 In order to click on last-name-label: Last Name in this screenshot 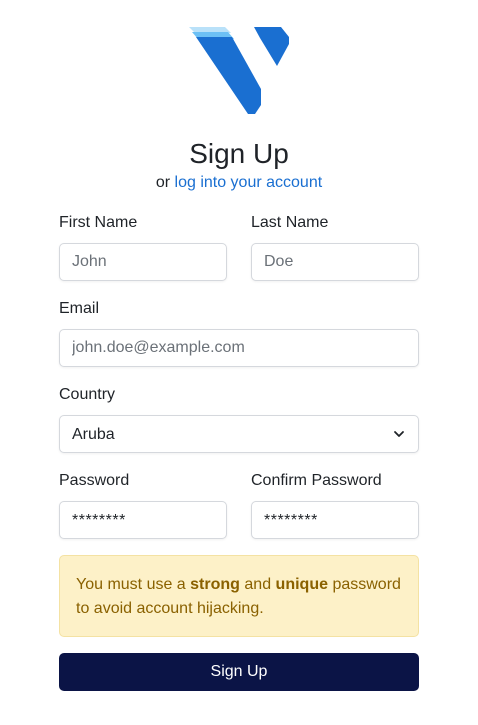, I will do `click(290, 222)`.